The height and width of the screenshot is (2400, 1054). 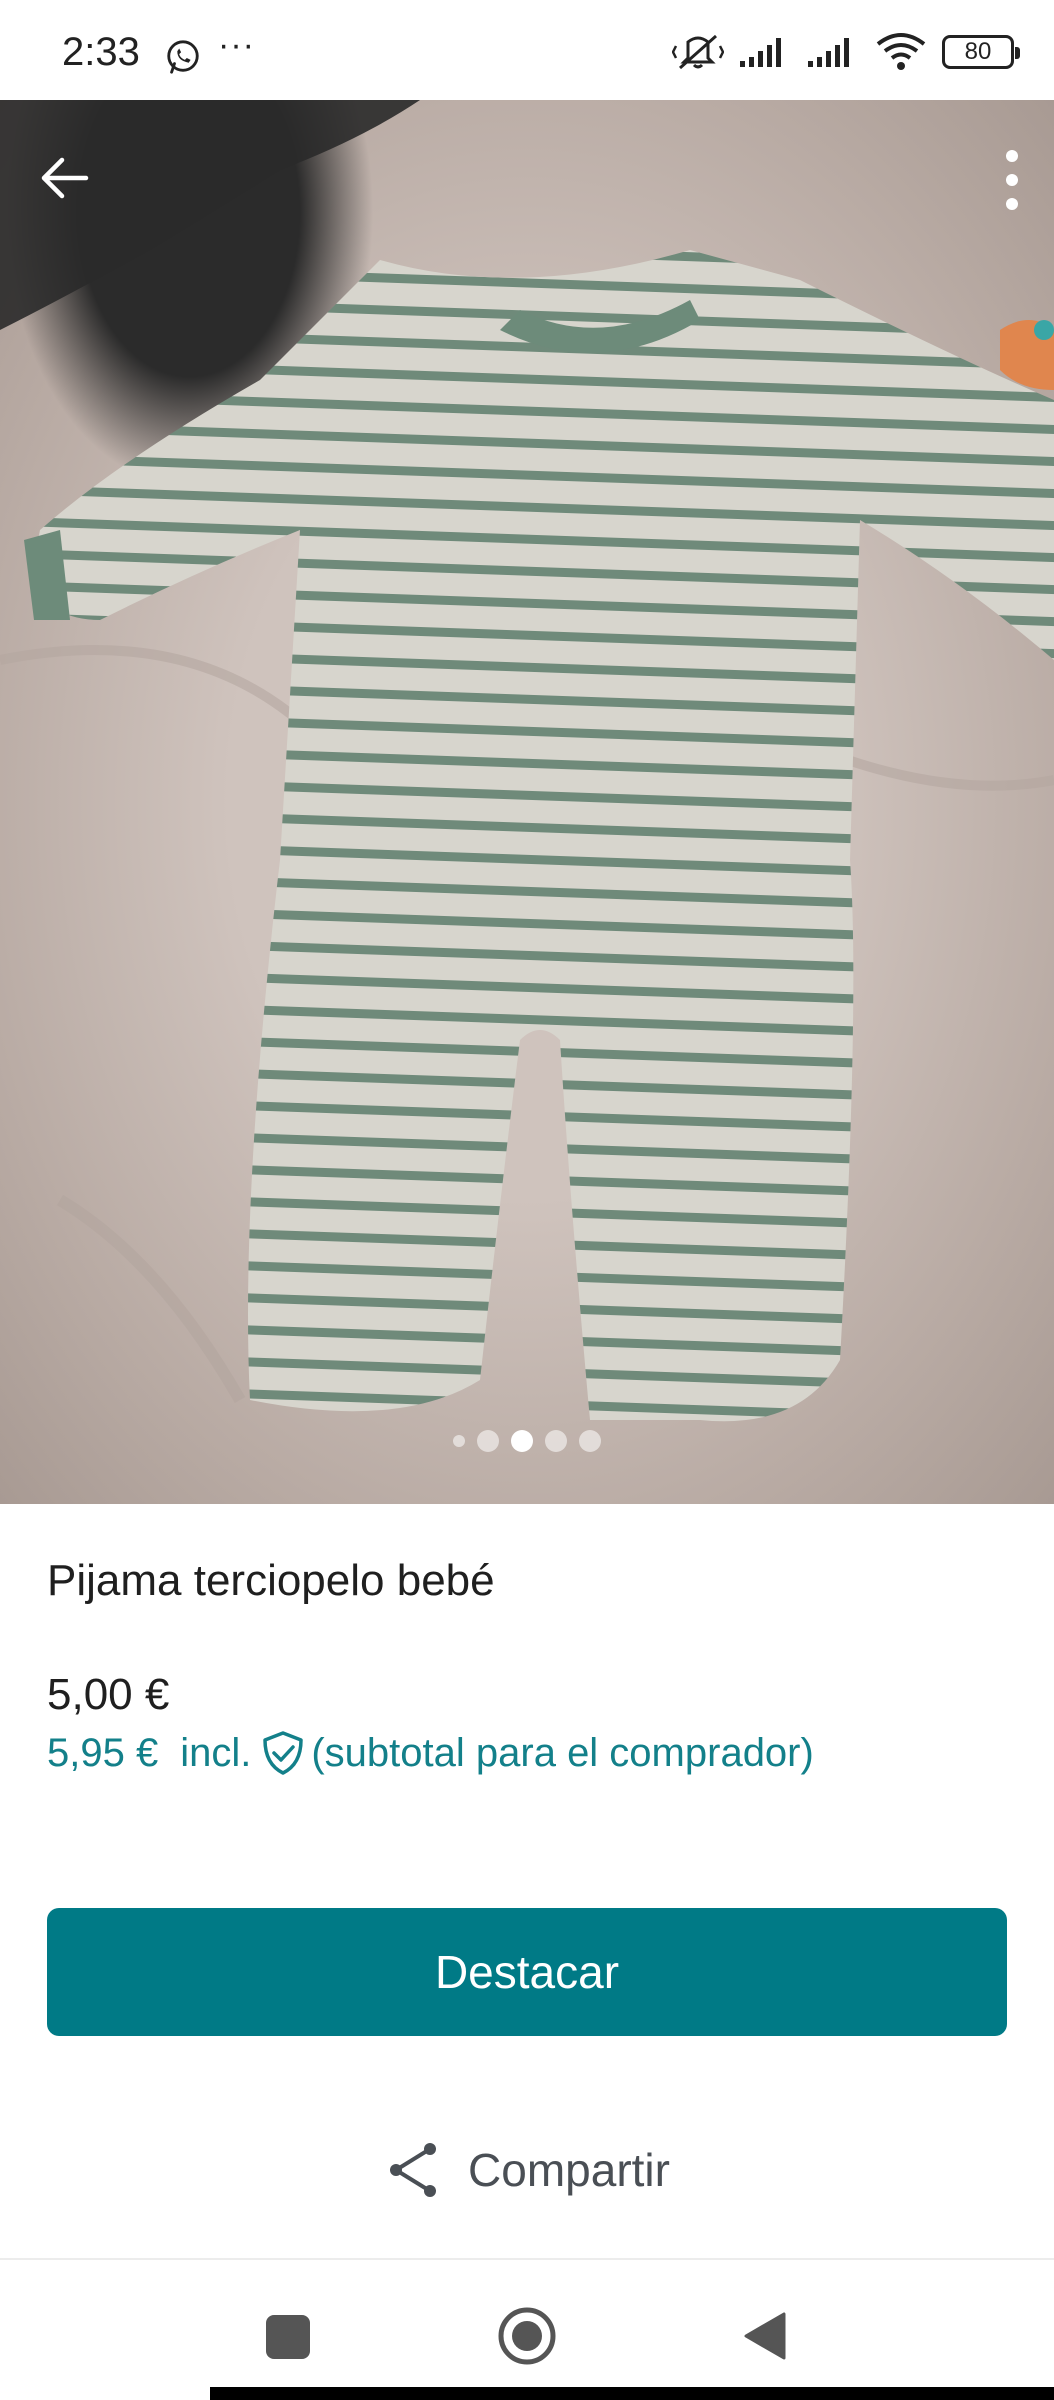 What do you see at coordinates (288, 2337) in the screenshot?
I see `recent-apps-icon` at bounding box center [288, 2337].